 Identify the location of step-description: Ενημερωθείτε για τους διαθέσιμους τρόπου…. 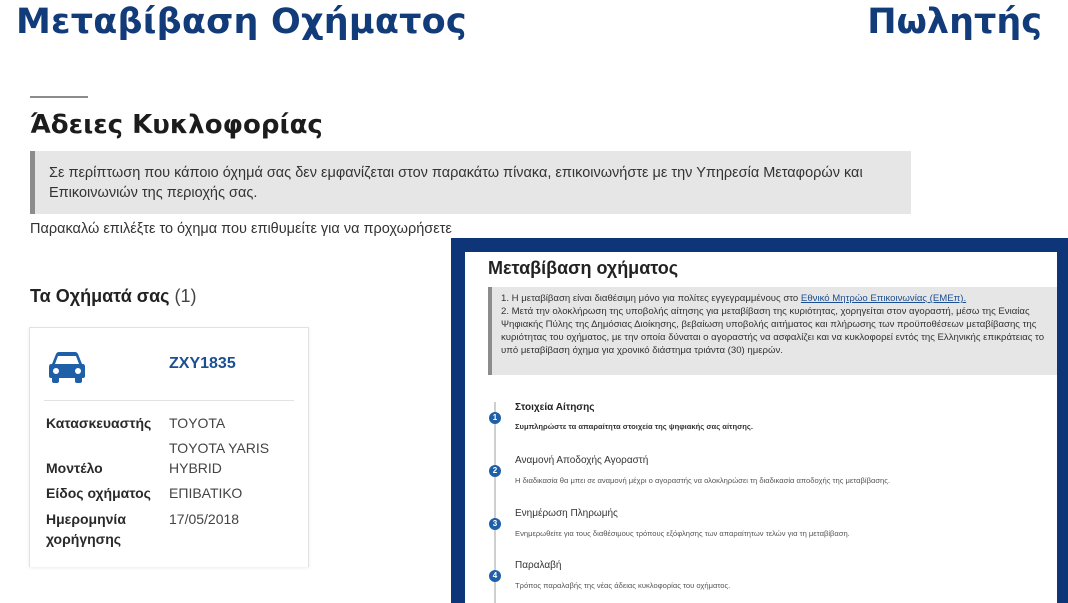
(682, 533).